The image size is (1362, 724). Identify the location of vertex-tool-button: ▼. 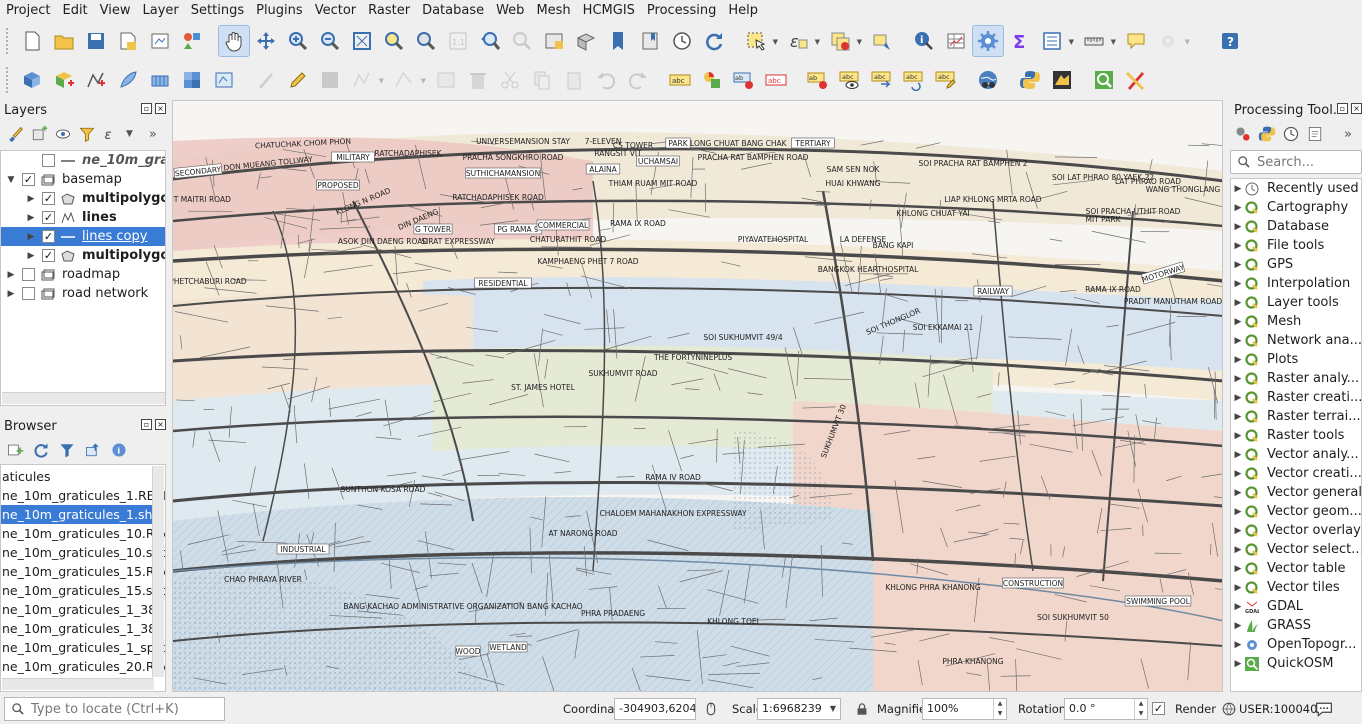
(407, 80).